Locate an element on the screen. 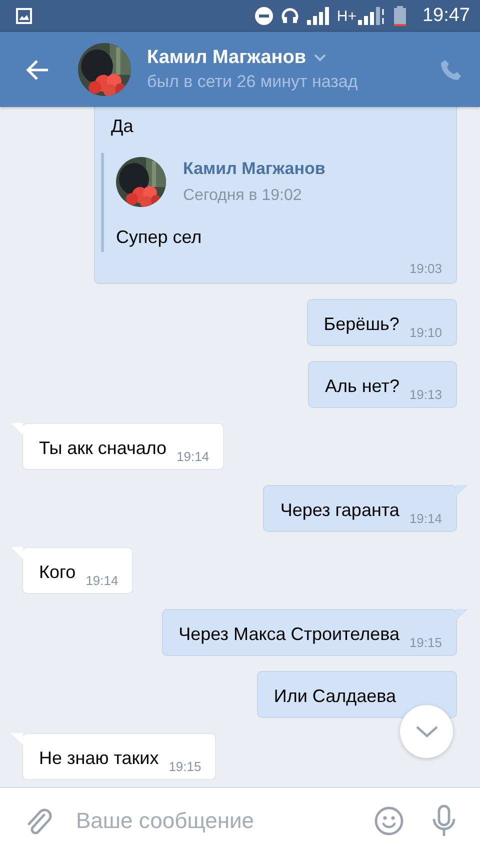  quoted-author: Камил Магжанов is located at coordinates (254, 169).